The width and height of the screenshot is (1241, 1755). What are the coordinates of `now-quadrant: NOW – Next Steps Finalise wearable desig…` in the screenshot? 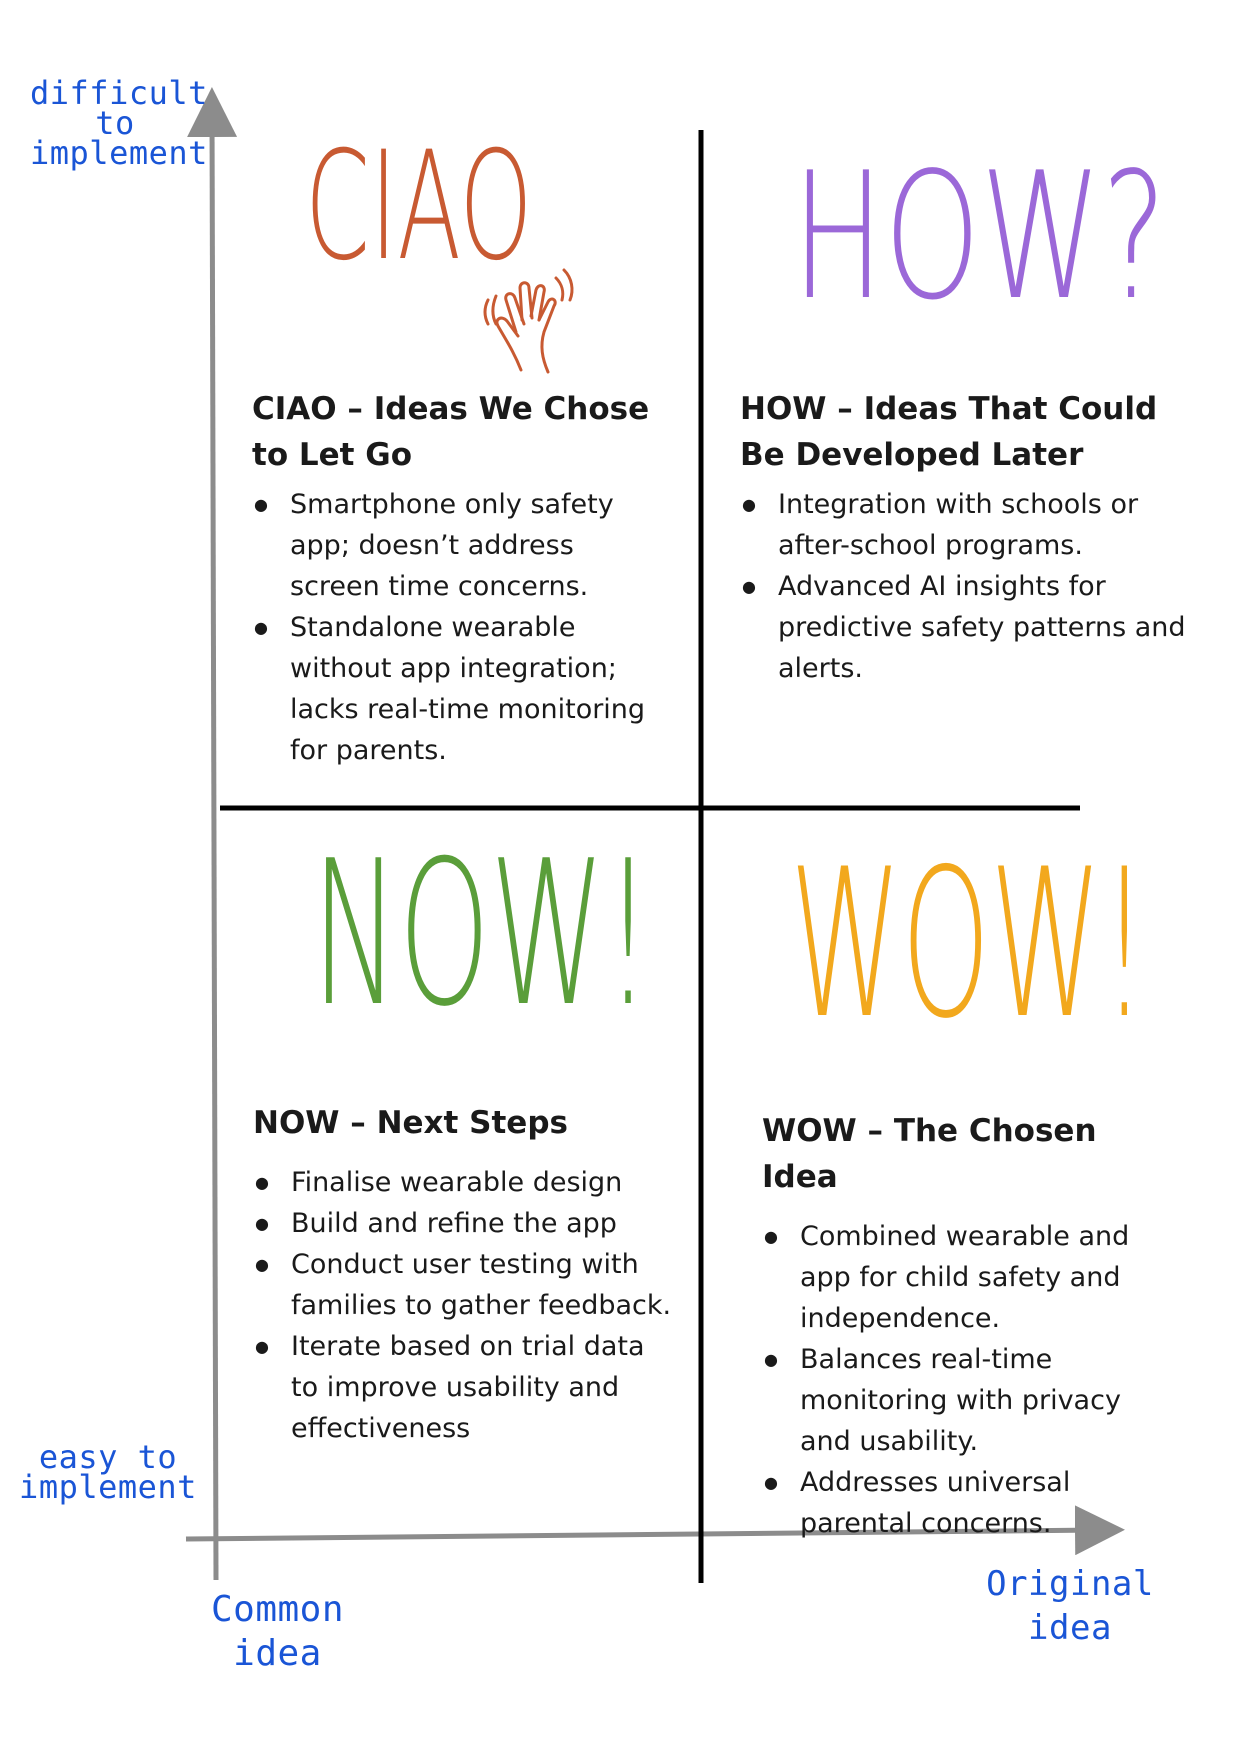 It's located at (463, 1274).